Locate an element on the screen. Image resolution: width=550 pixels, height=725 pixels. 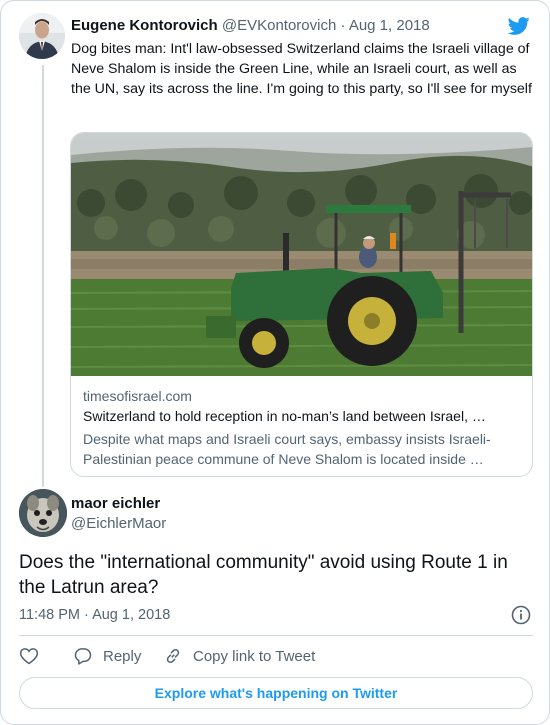
person-avatar-image is located at coordinates (42, 36).